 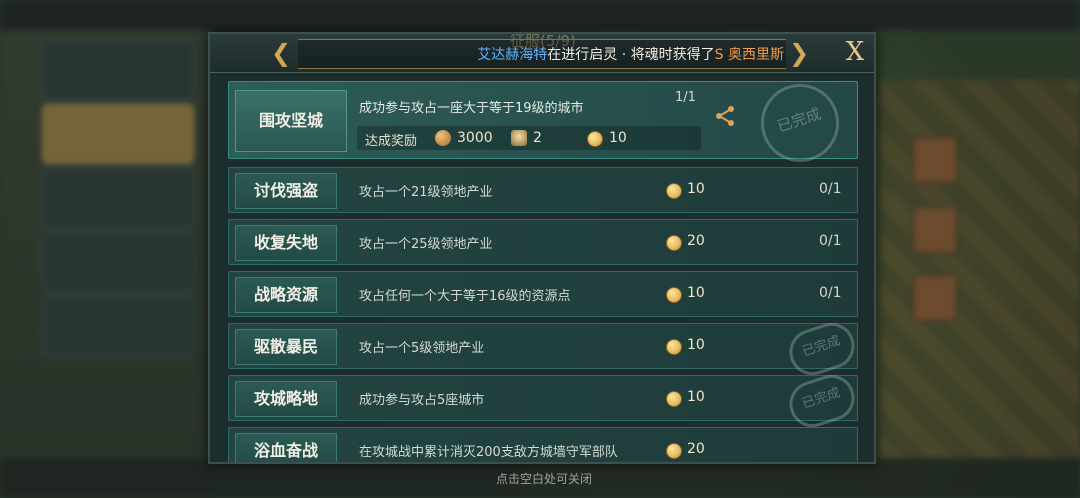 I want to click on broadcast-item: S 奥西里斯, so click(x=749, y=55).